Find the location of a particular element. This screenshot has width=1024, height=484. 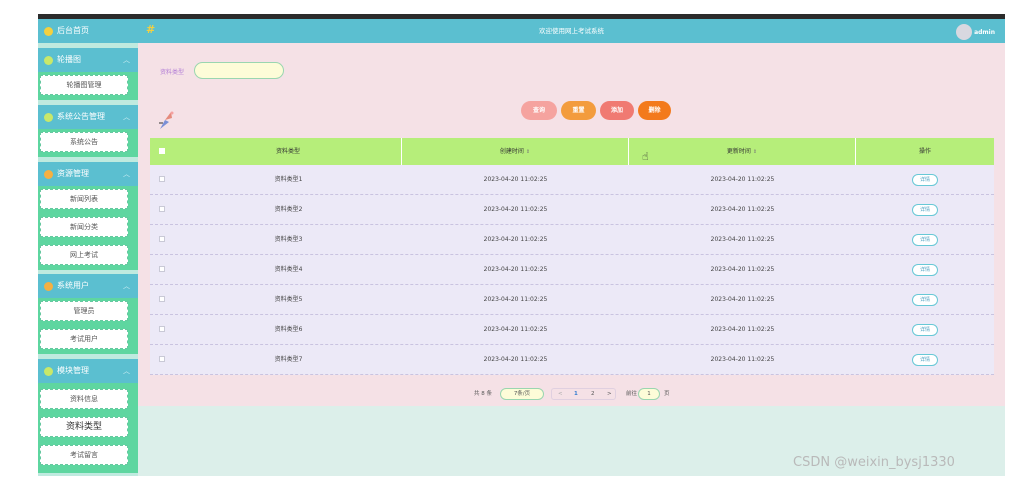

sidebar-item-material-type: 资料类型 is located at coordinates (84, 427).